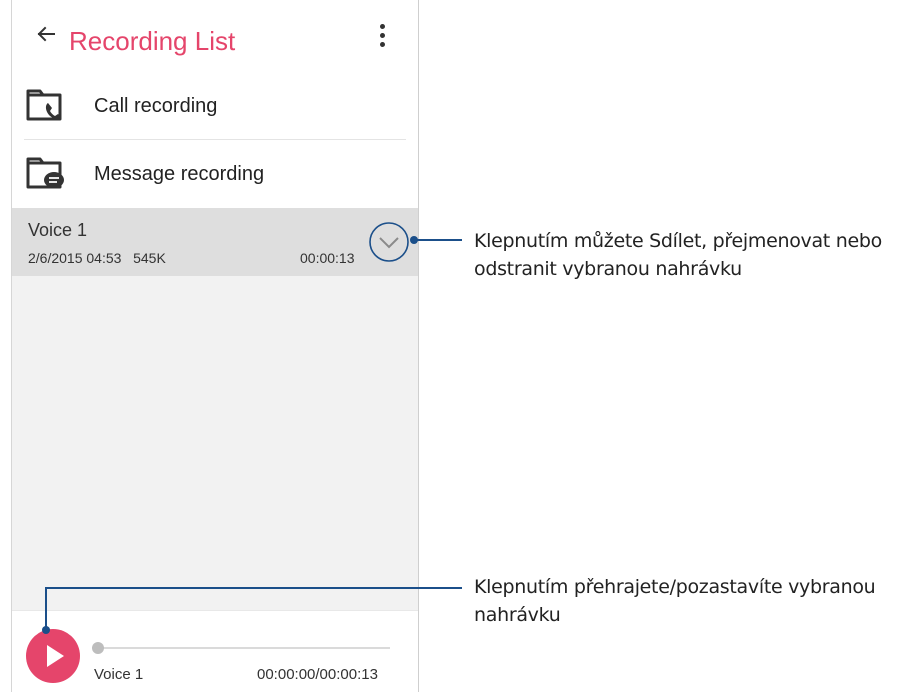  Describe the element at coordinates (608, 269) in the screenshot. I see `callout-text-line: odstranit vybranou nahrávku` at that location.